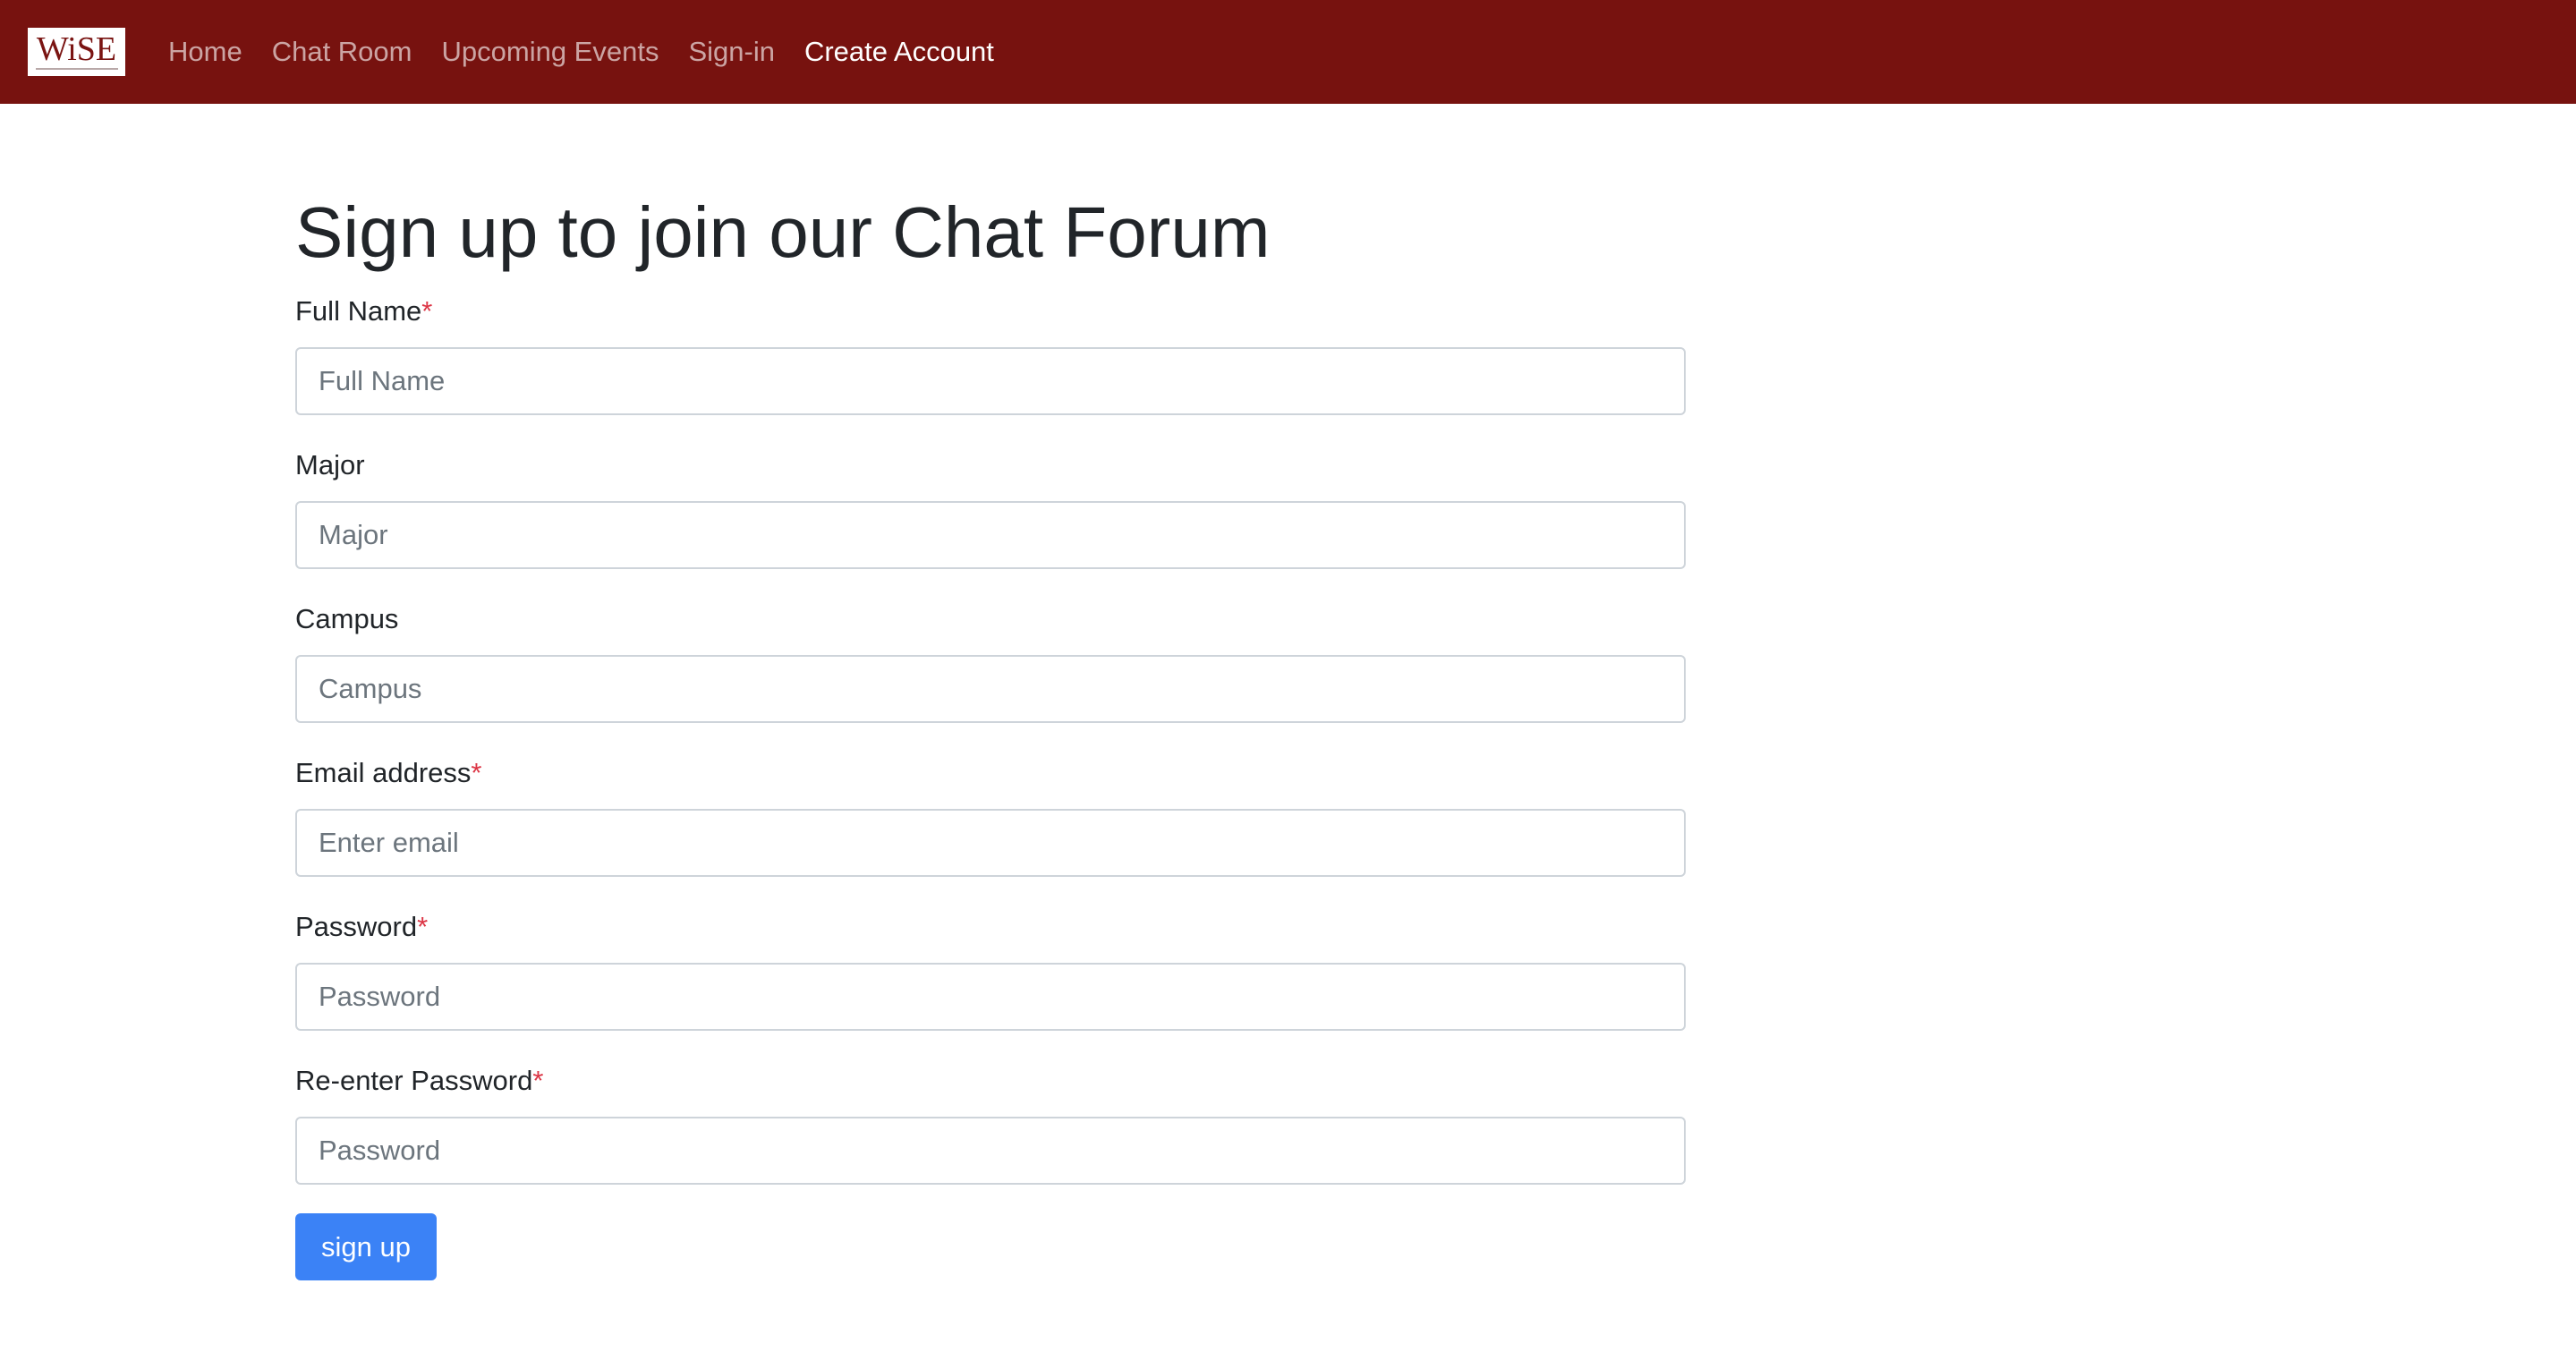  Describe the element at coordinates (991, 843) in the screenshot. I see `email-input` at that location.